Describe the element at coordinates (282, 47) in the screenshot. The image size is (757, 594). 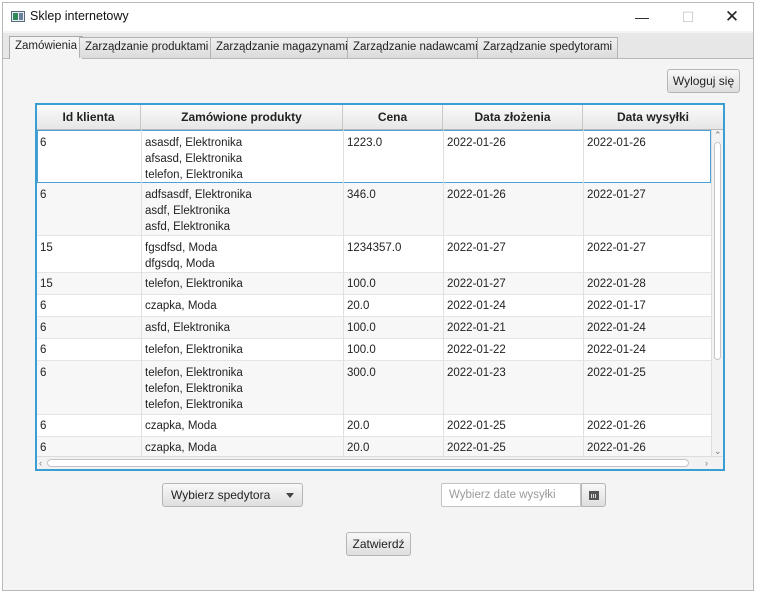
I see `tab-warehouses: Zarządzanie magazynami` at that location.